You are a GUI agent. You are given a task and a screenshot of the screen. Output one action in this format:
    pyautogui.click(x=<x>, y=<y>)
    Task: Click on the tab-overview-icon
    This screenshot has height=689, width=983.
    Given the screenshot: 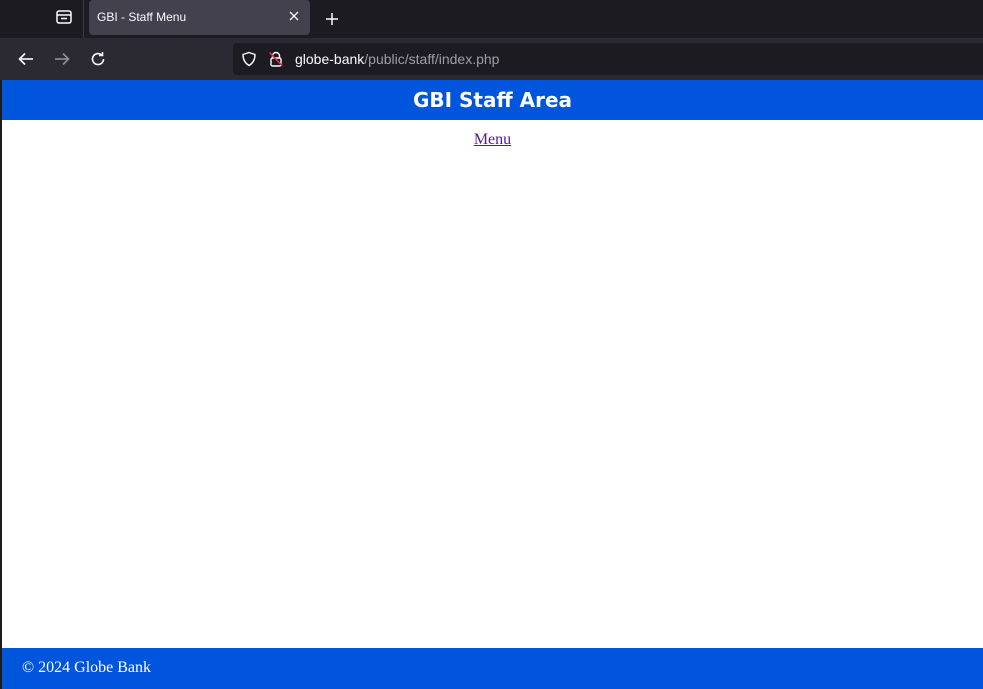 What is the action you would take?
    pyautogui.click(x=64, y=19)
    